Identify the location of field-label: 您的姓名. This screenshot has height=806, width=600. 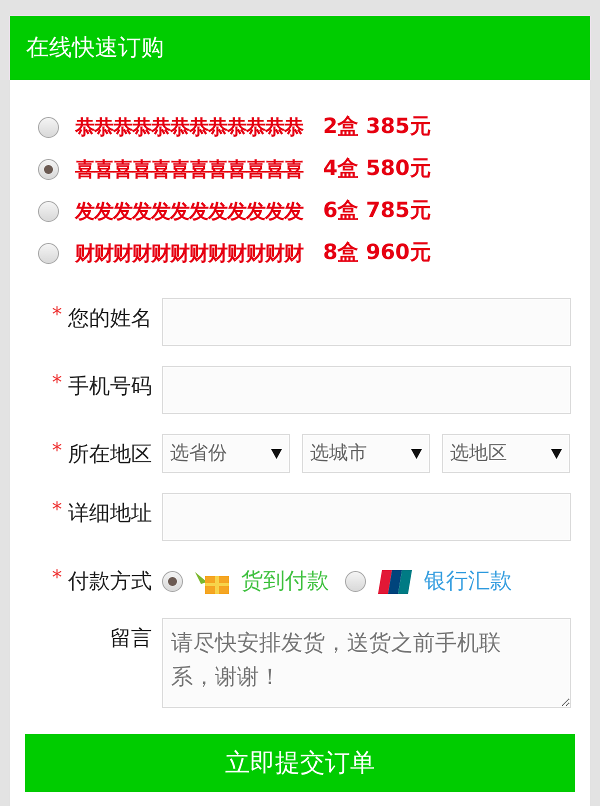
(110, 318).